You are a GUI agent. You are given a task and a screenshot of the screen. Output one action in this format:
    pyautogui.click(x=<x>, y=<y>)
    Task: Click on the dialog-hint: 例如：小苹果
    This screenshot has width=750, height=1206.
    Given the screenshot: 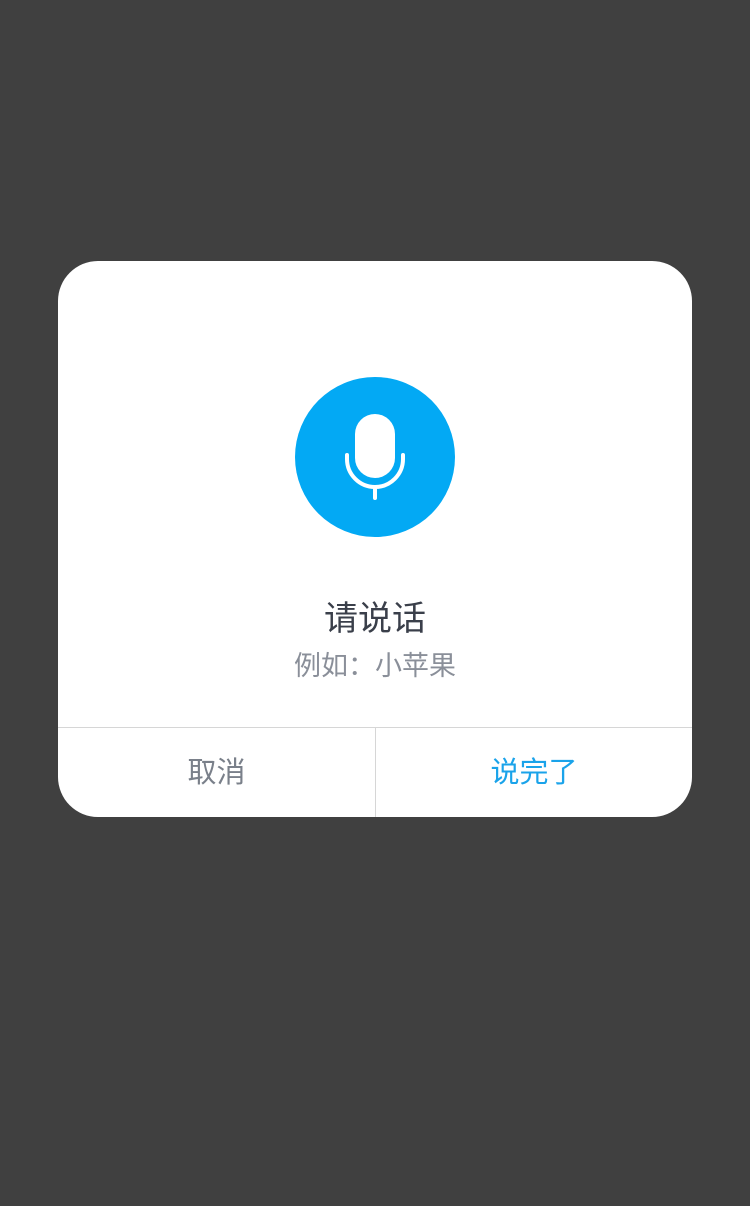 What is the action you would take?
    pyautogui.click(x=375, y=666)
    